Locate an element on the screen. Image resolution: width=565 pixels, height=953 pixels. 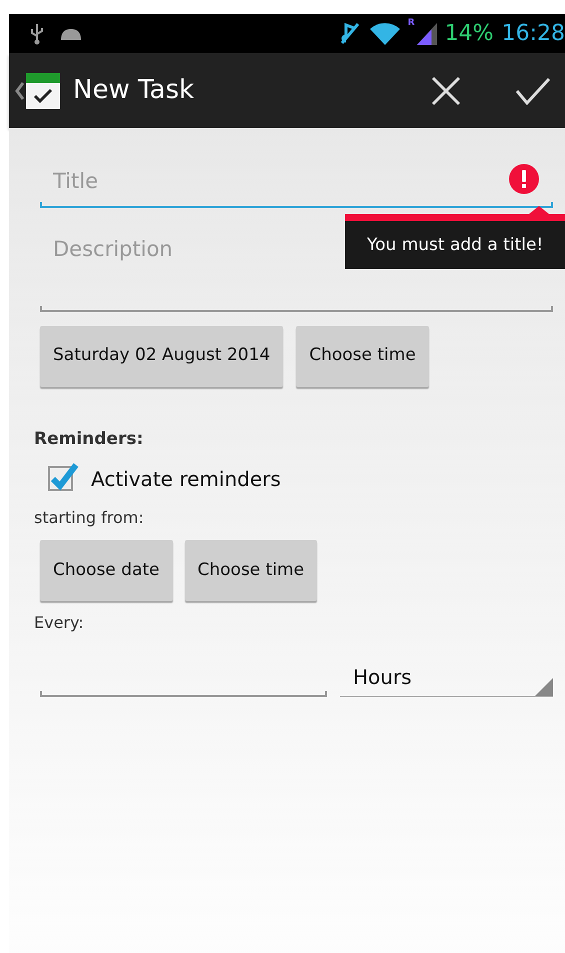
clock: 16:28 is located at coordinates (533, 34).